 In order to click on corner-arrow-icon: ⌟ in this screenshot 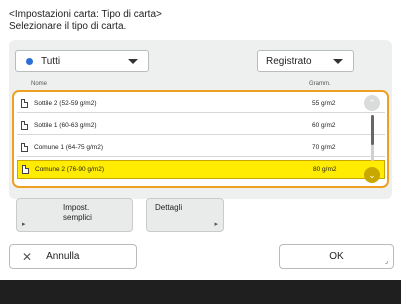, I will do `click(386, 261)`.